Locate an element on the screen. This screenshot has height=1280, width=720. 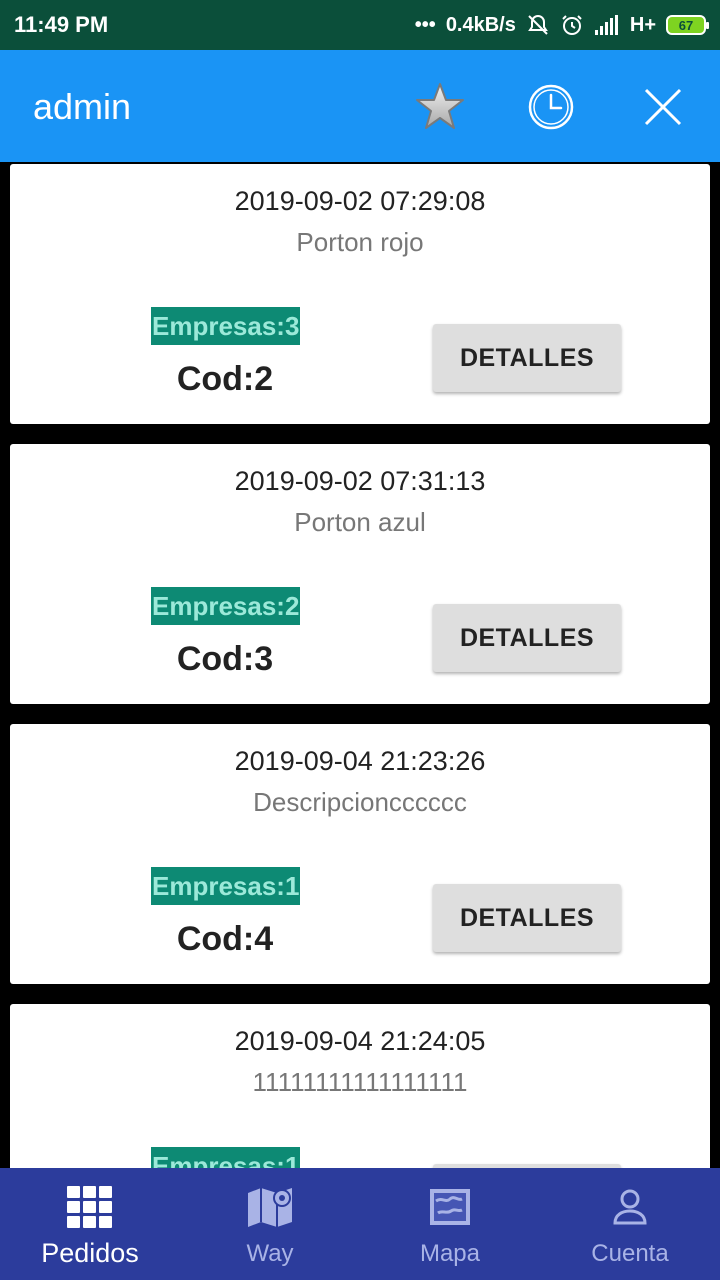
order-datetime: 2019-09-04 21:24:05 is located at coordinates (360, 1041).